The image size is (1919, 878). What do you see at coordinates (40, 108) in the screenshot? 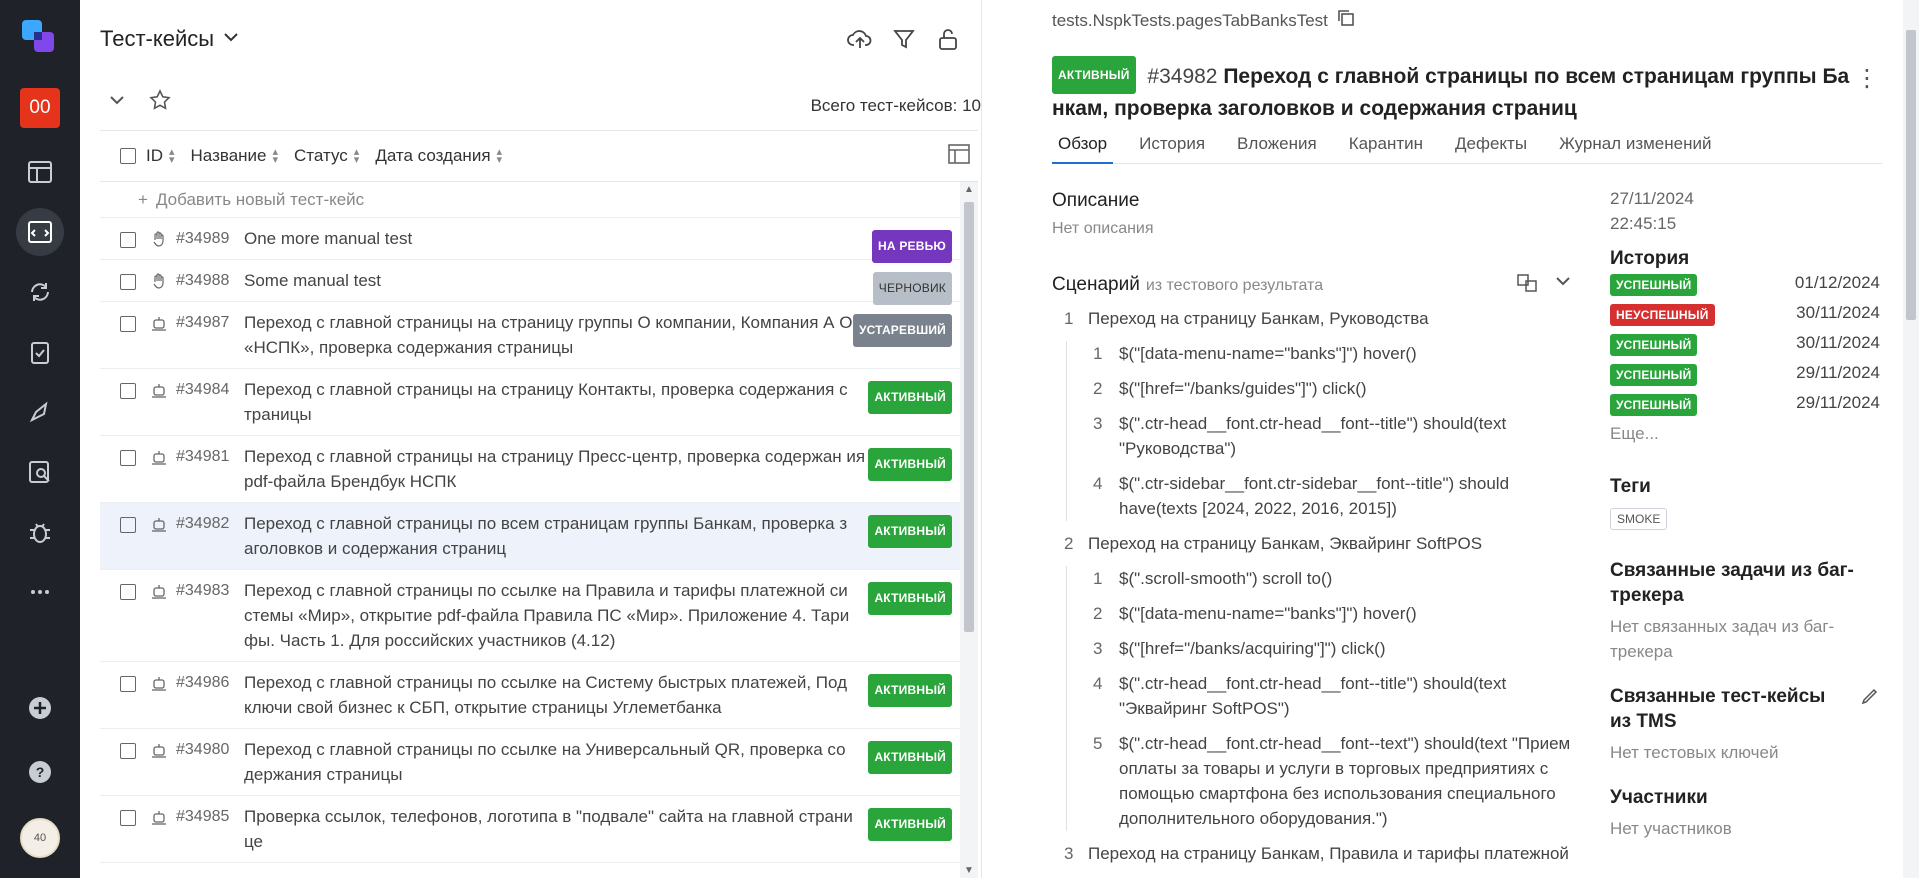
I see `project-badge: 00` at bounding box center [40, 108].